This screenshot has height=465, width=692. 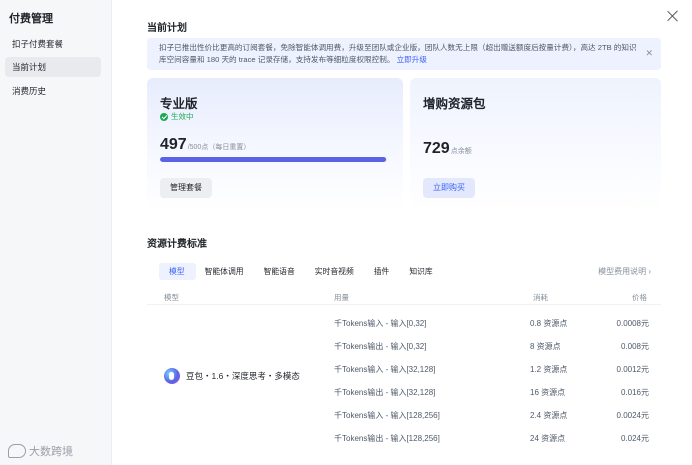 What do you see at coordinates (549, 323) in the screenshot?
I see `cost-cell: 0.8 资源点` at bounding box center [549, 323].